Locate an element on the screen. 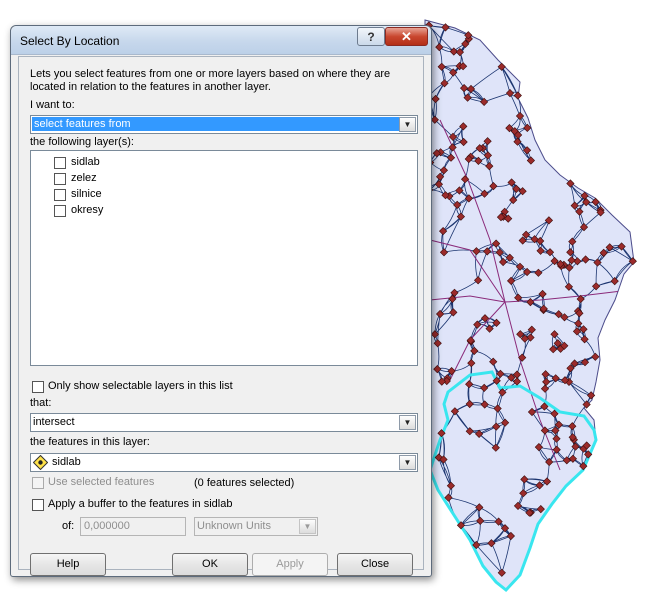 This screenshot has height=602, width=646. layer-checkbox-silnice is located at coordinates (60, 195).